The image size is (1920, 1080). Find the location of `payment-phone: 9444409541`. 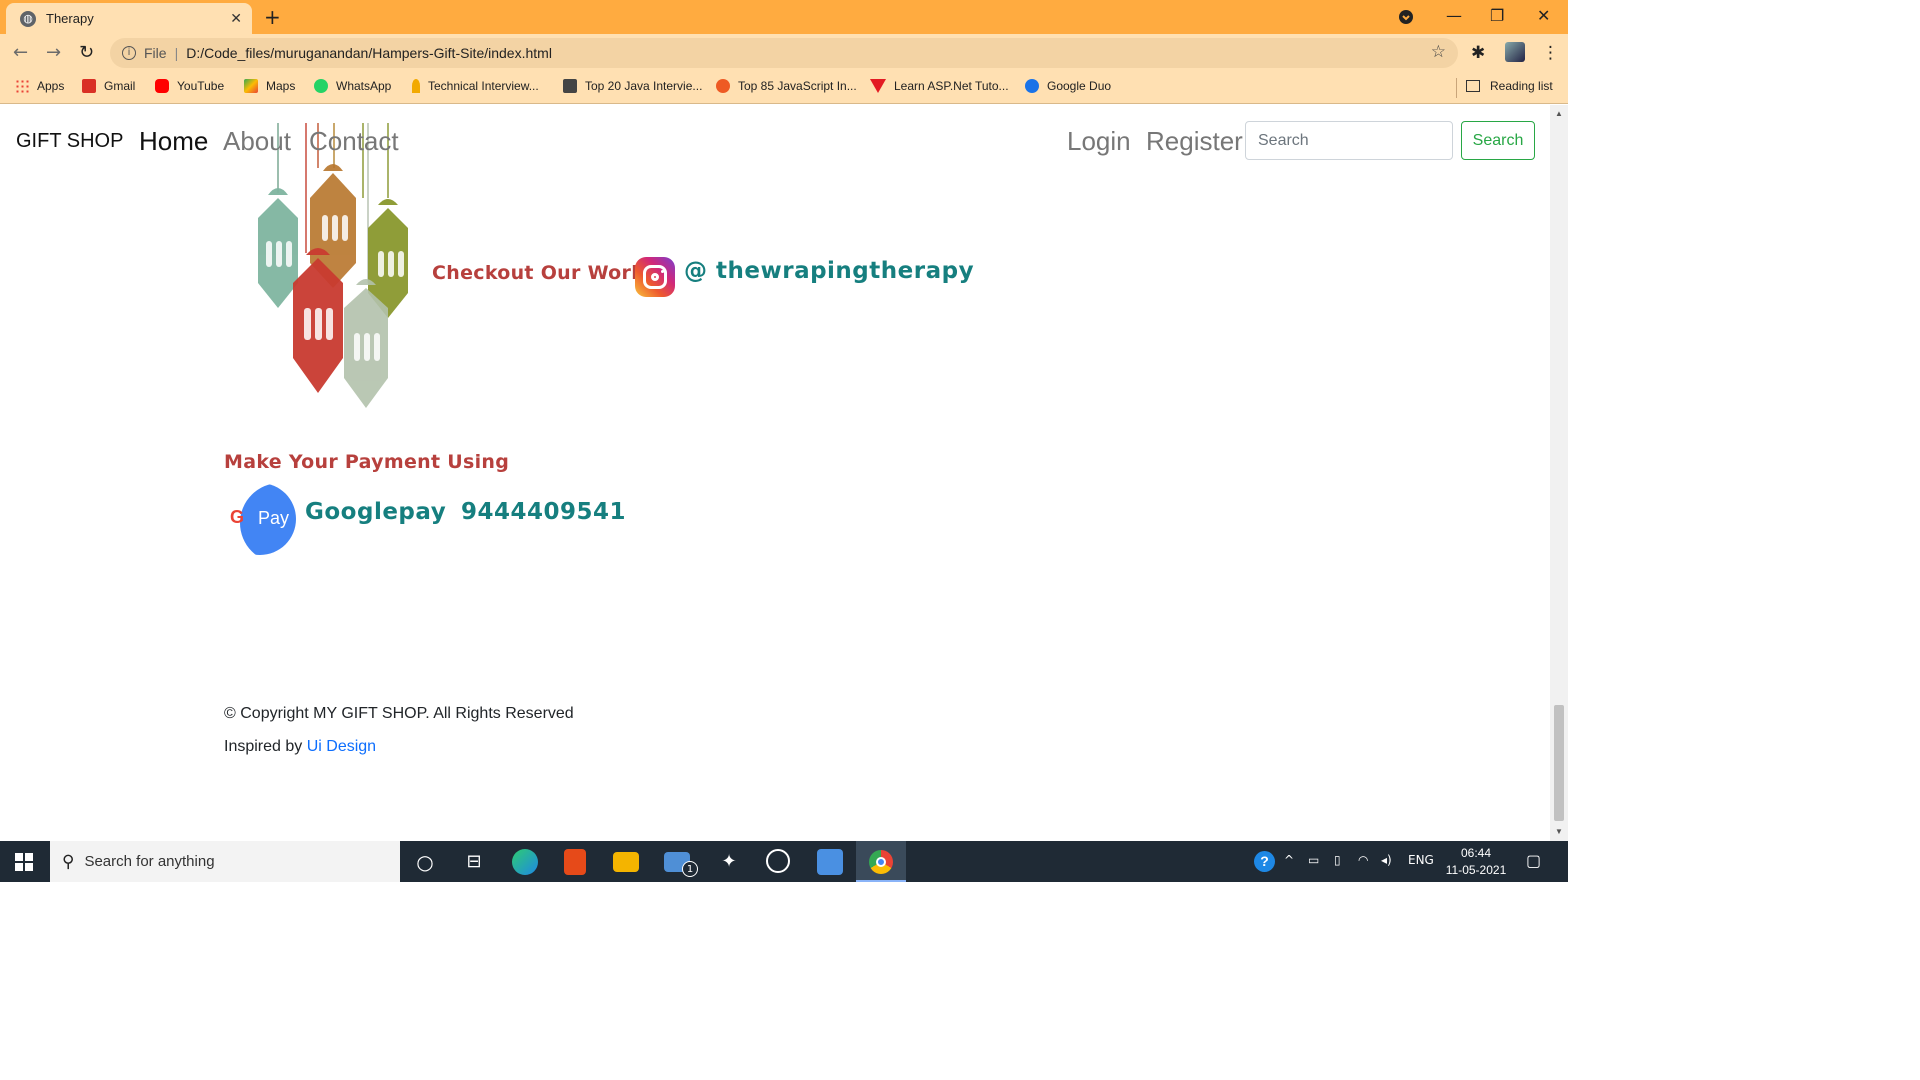

payment-phone: 9444409541 is located at coordinates (544, 512).